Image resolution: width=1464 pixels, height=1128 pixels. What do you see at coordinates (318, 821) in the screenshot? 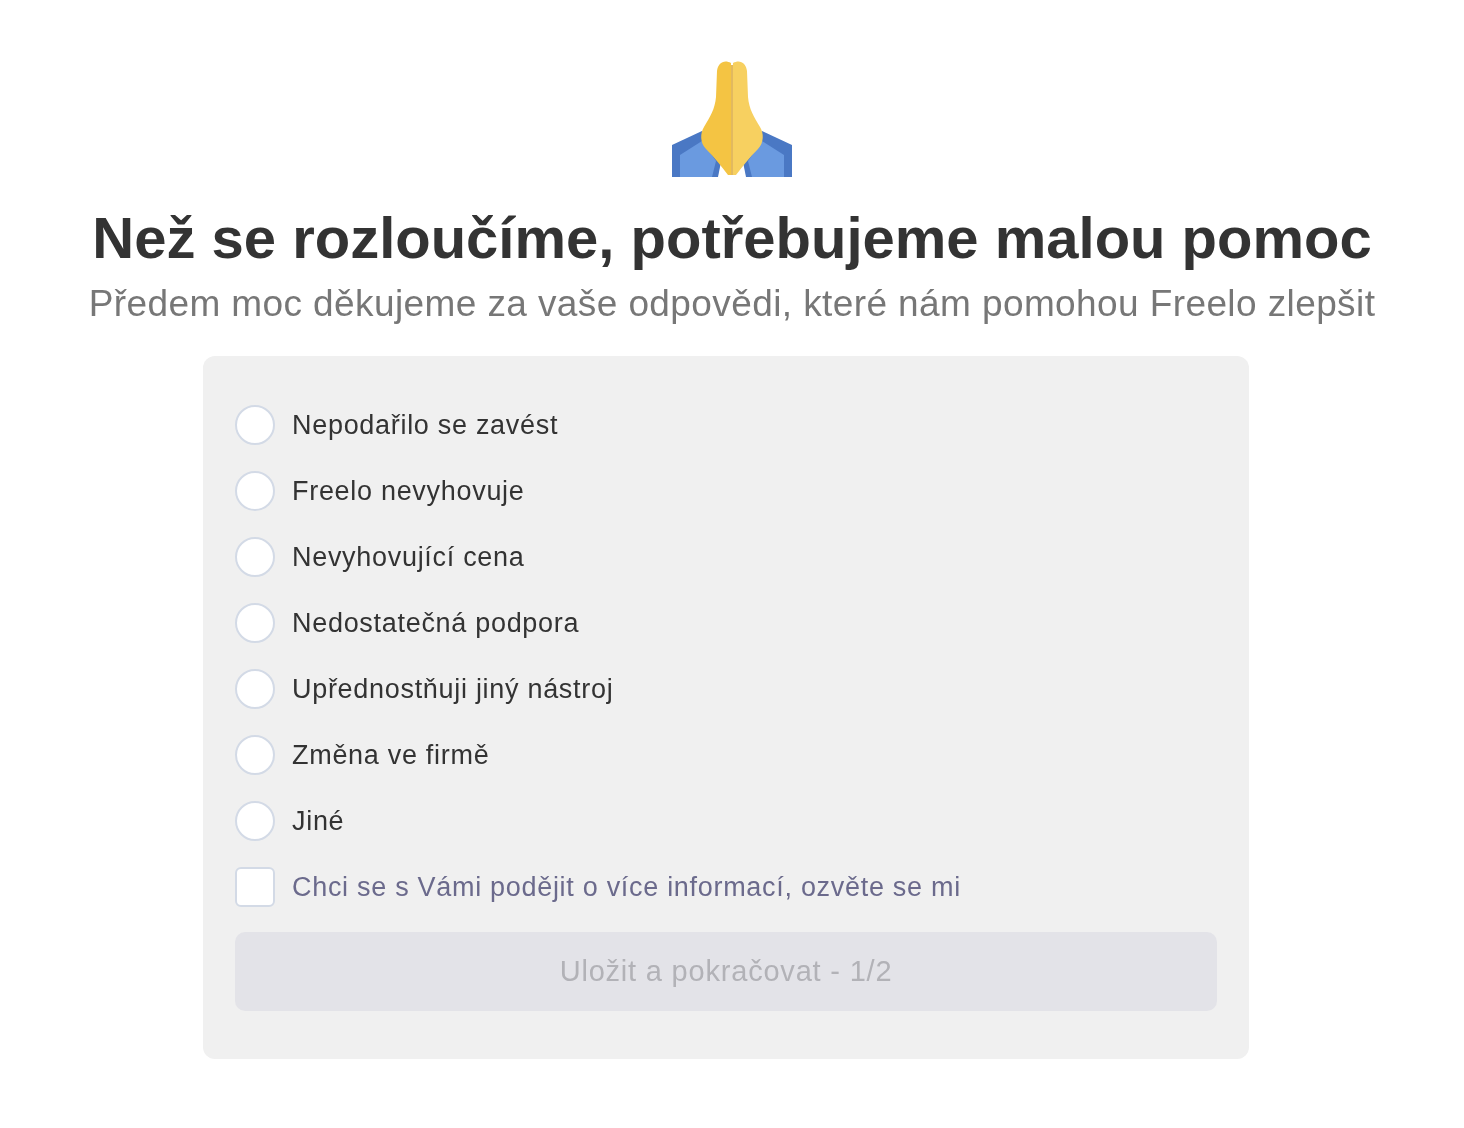
I see `option-label: Jiné` at bounding box center [318, 821].